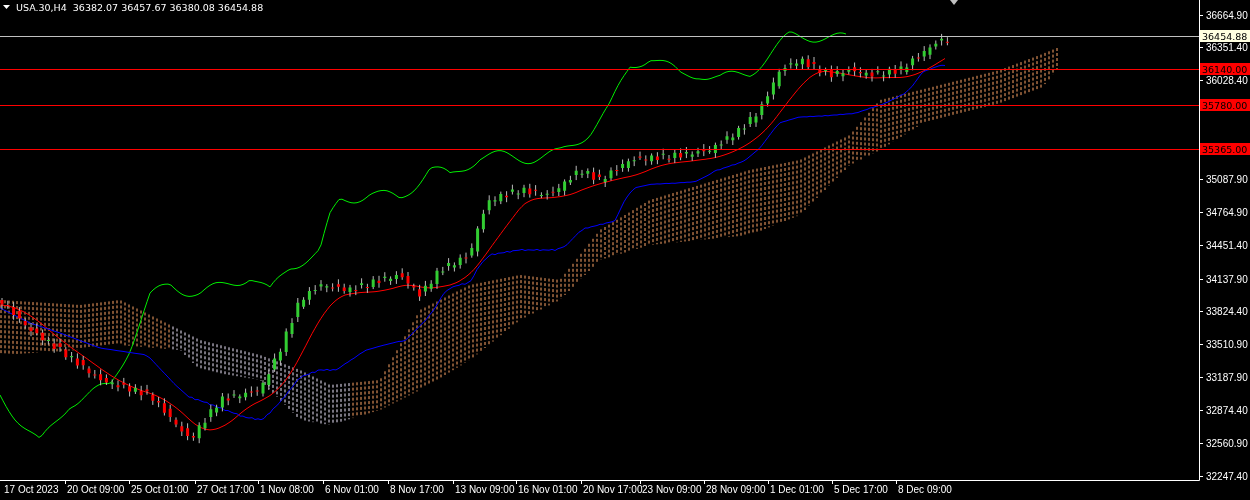 This screenshot has height=500, width=1250. I want to click on price-axis-label: 33187.90, so click(1227, 377).